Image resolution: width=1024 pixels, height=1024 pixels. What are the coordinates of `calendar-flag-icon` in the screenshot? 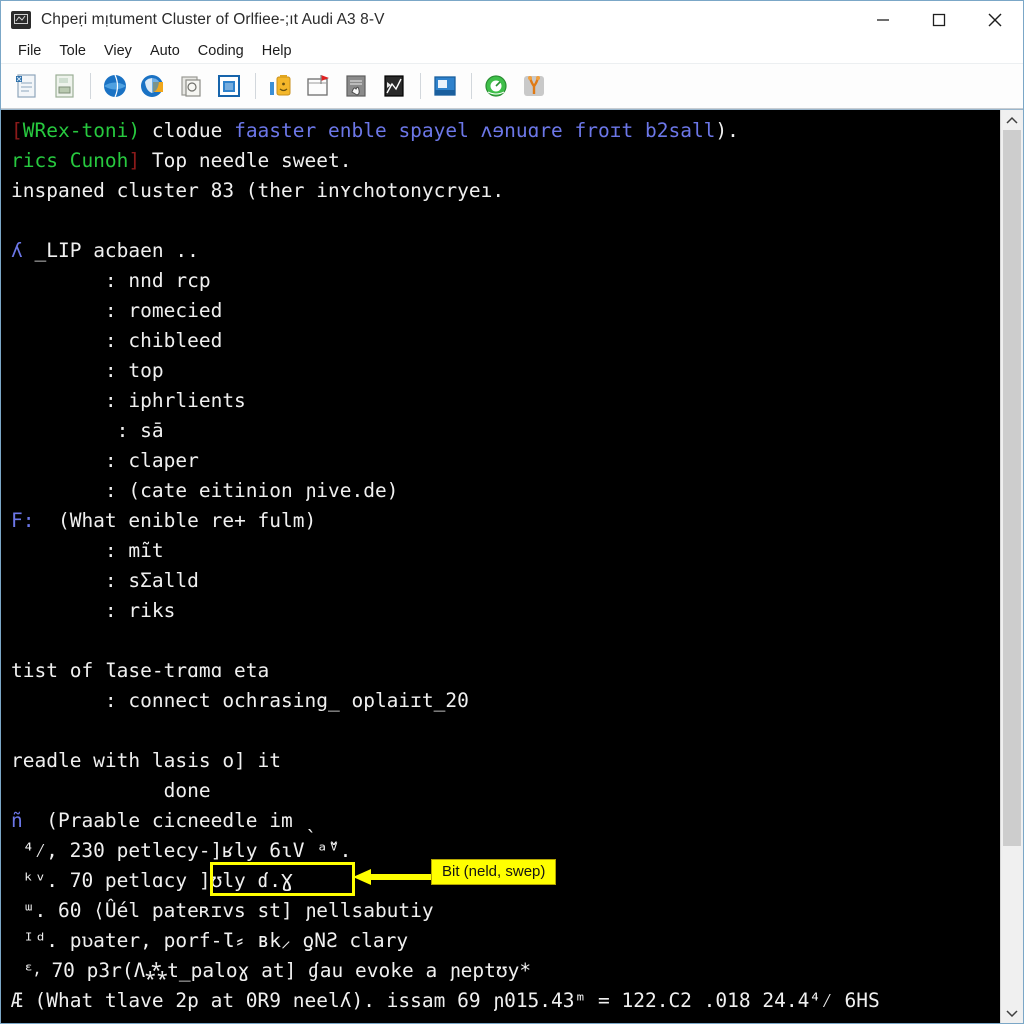 It's located at (318, 86).